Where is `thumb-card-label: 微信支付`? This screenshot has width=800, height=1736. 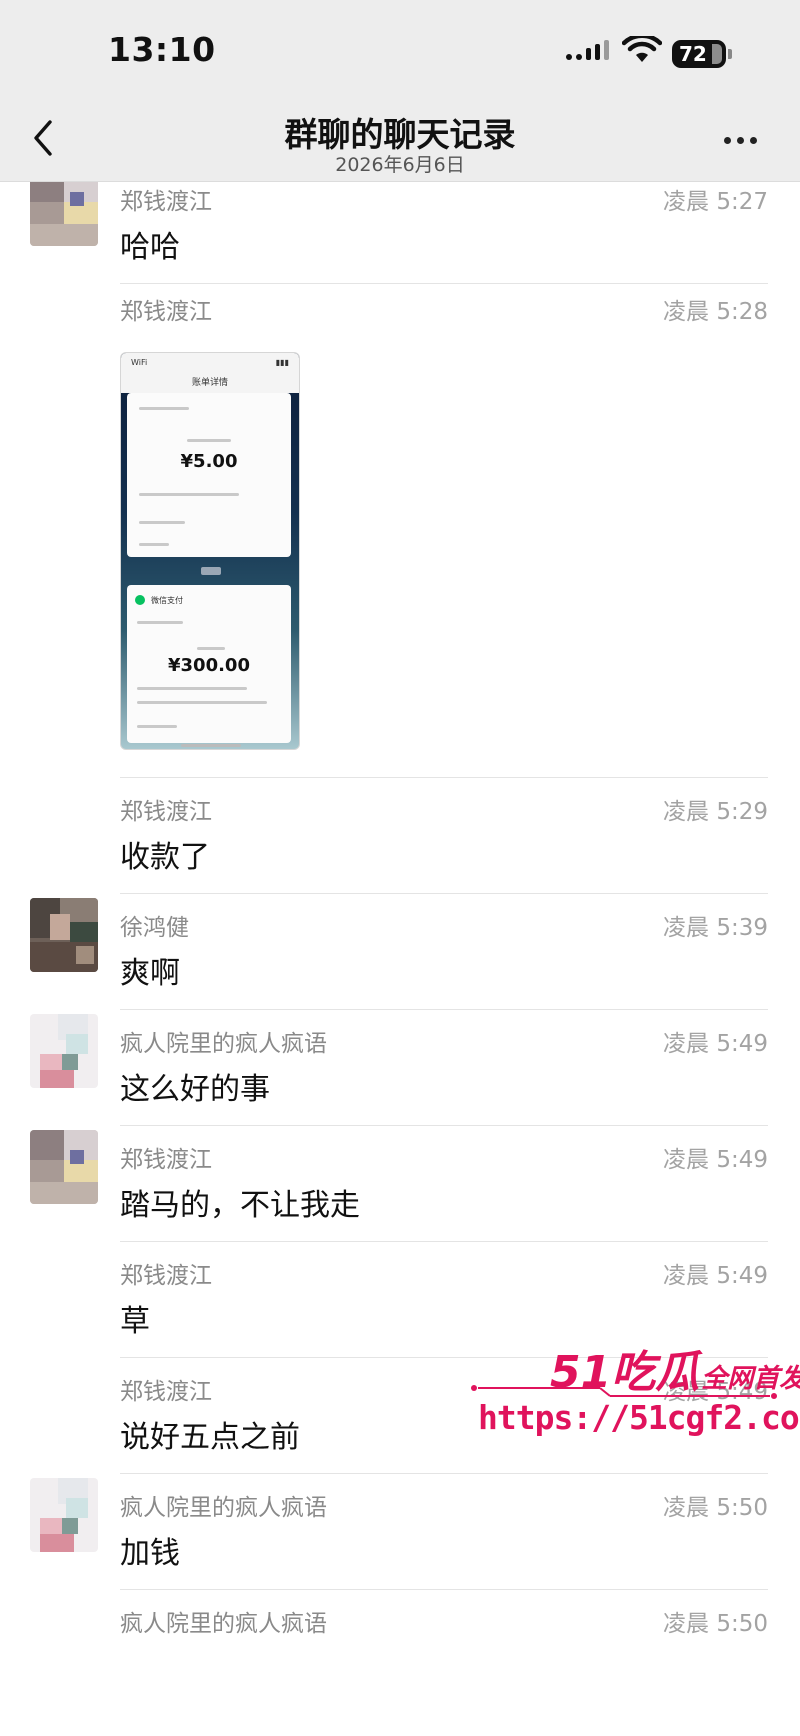 thumb-card-label: 微信支付 is located at coordinates (167, 600).